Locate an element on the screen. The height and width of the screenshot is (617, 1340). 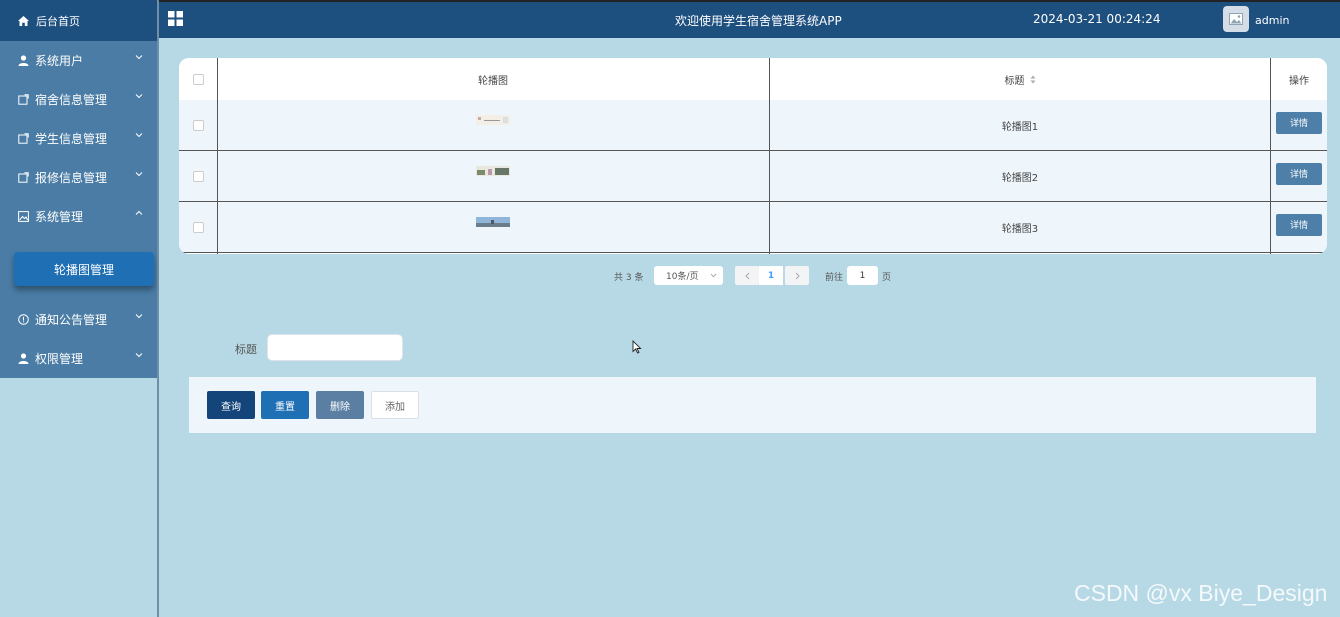
table-row: 轮播图3 详情 is located at coordinates (753, 227).